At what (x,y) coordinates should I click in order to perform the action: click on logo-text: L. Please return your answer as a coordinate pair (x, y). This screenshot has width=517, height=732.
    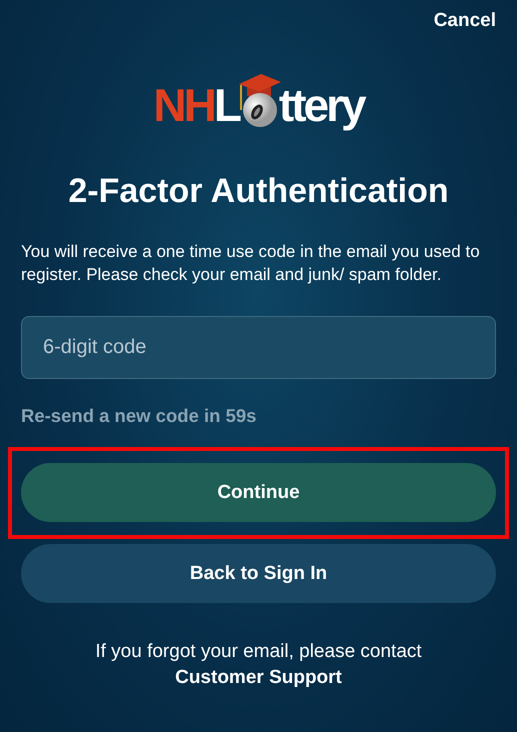
    Looking at the image, I should click on (226, 105).